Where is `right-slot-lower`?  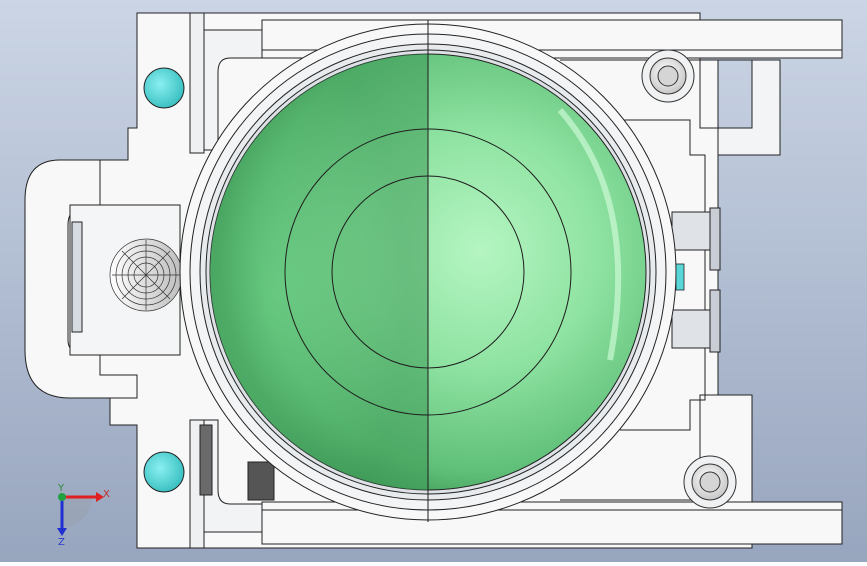
right-slot-lower is located at coordinates (694, 329).